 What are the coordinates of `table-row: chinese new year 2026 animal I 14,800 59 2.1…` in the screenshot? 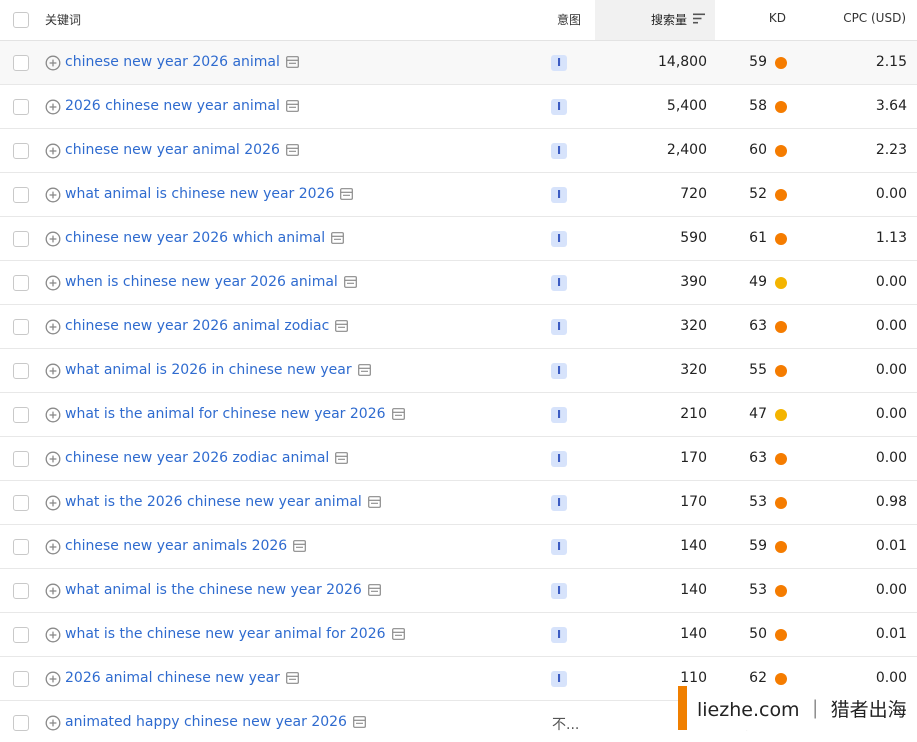 It's located at (458, 63).